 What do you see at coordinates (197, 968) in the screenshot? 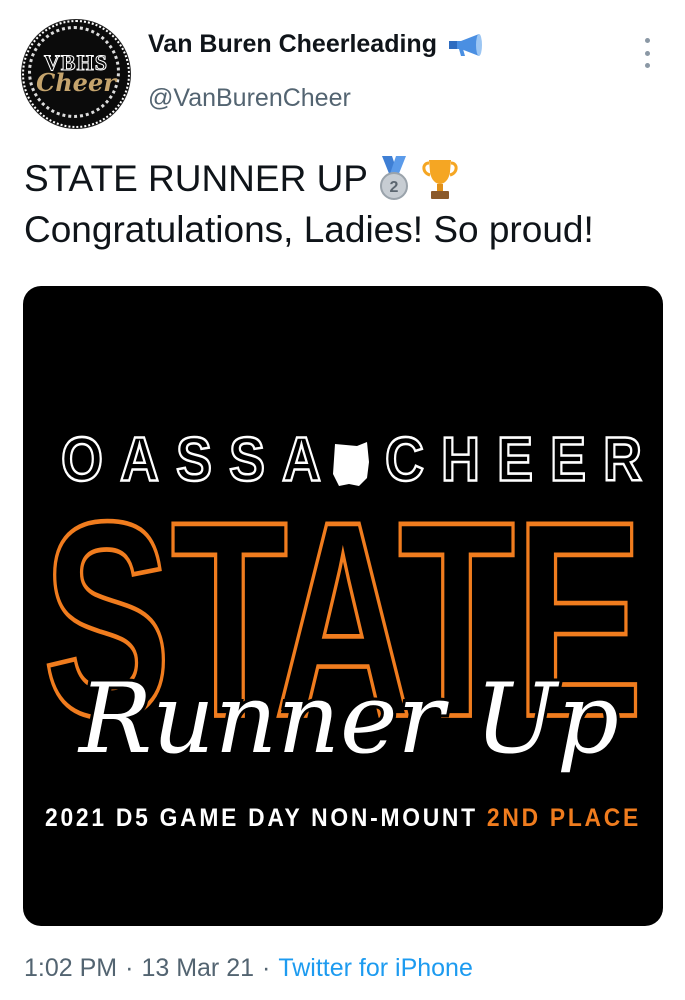
I see `tweet-date: 13 Mar 21` at bounding box center [197, 968].